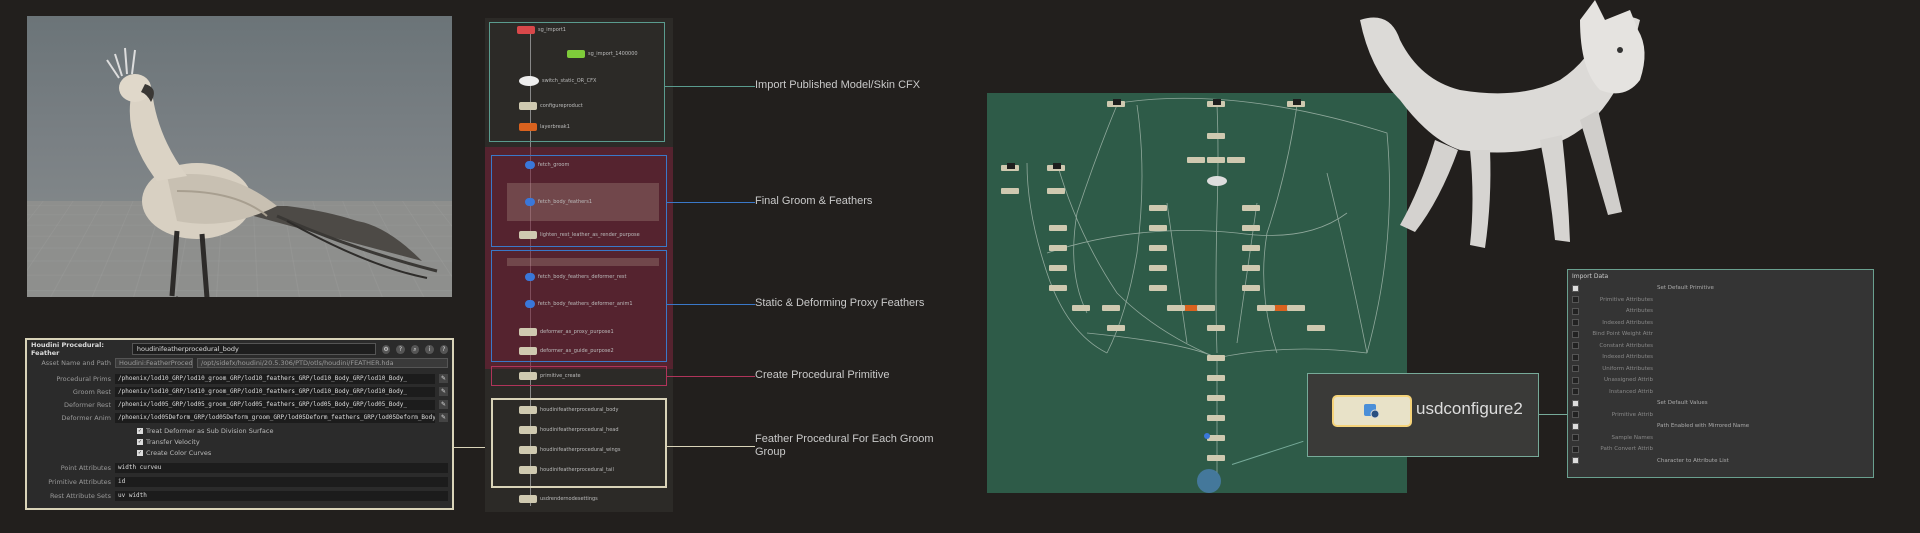  I want to click on node-feather-procedural-body: houdinifeatherprocedural_body, so click(568, 410).